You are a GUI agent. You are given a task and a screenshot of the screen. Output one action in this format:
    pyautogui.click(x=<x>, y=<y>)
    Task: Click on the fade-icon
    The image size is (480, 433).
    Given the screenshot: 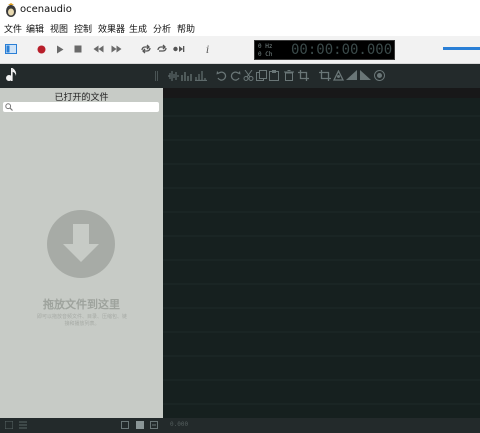 What is the action you would take?
    pyautogui.click(x=365, y=75)
    